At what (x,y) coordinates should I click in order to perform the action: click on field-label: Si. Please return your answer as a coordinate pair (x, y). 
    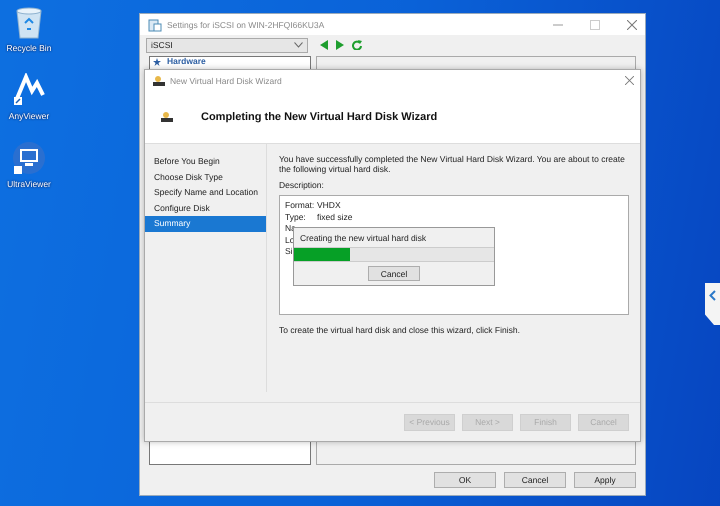
    Looking at the image, I should click on (289, 252).